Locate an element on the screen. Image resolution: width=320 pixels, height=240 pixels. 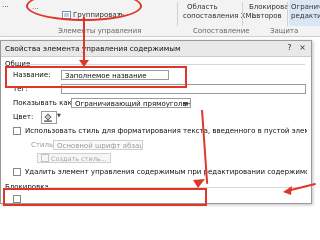
color-label: Цвет: is located at coordinates (23, 117).